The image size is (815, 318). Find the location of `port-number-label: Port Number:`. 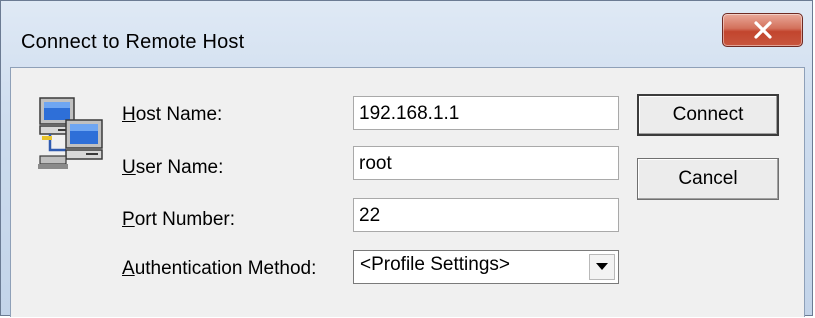

port-number-label: Port Number: is located at coordinates (178, 220).